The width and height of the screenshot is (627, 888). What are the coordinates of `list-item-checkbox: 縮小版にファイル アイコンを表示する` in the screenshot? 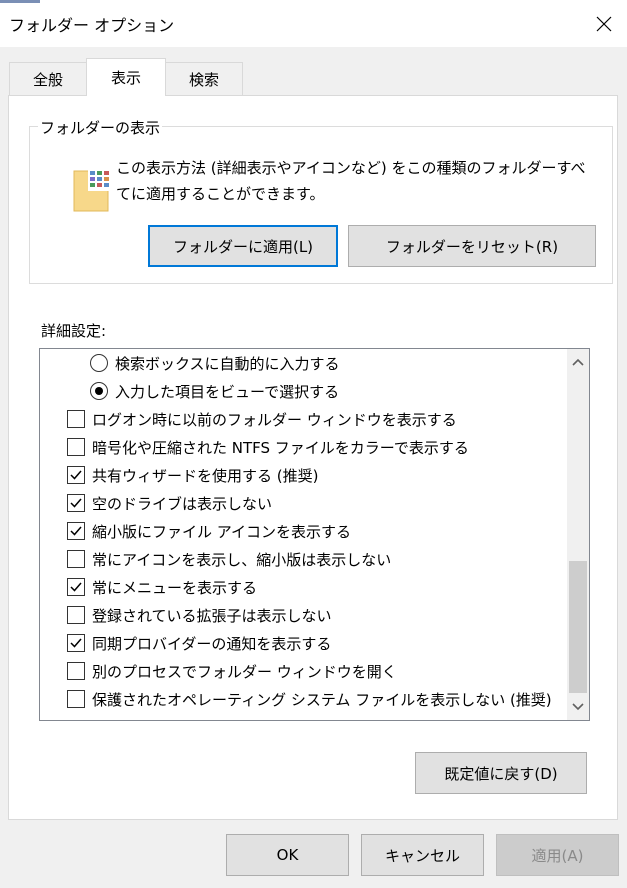 It's located at (209, 531).